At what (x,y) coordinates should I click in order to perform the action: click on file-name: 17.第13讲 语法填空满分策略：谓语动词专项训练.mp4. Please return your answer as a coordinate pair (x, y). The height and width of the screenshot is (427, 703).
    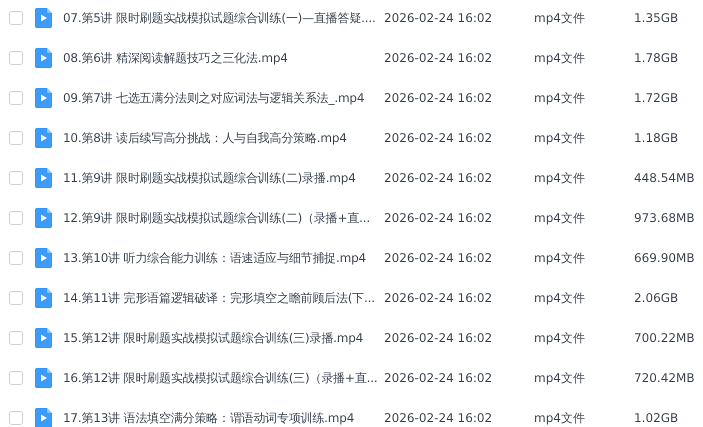
    Looking at the image, I should click on (209, 418).